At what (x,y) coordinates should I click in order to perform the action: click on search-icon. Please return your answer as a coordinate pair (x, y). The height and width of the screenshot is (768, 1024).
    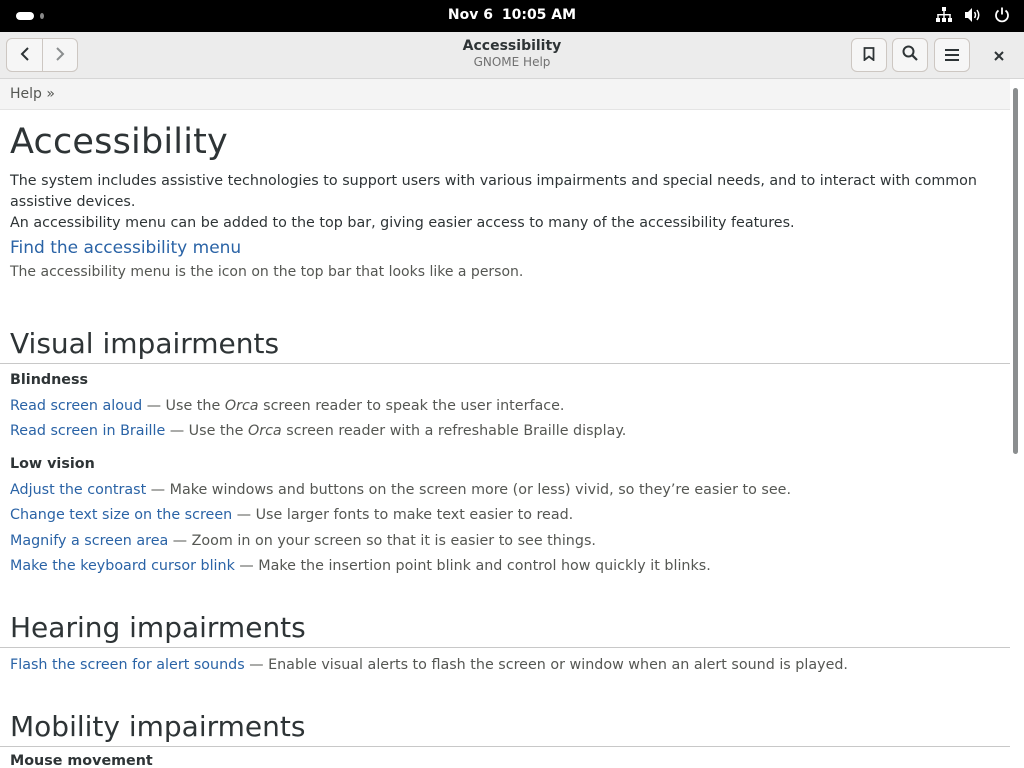
    Looking at the image, I should click on (910, 55).